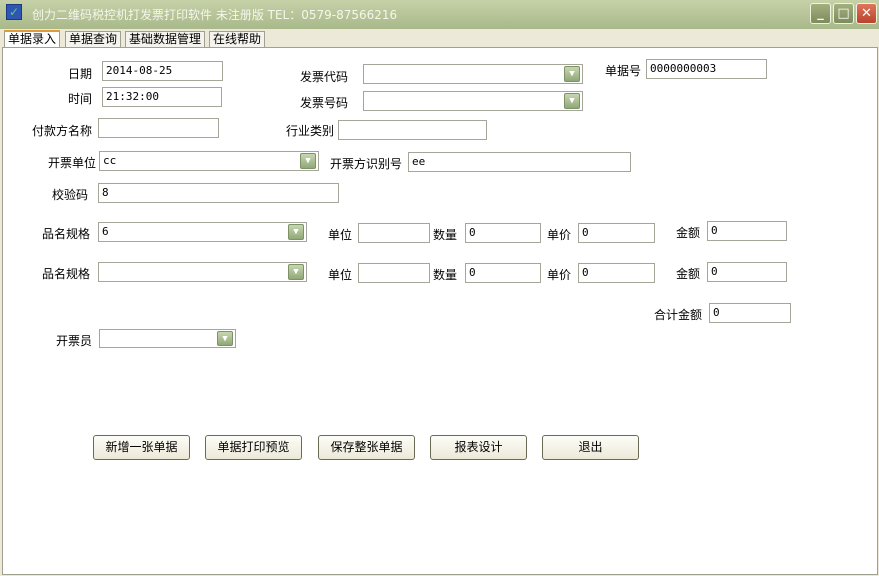 This screenshot has height=576, width=879. I want to click on issuer-label: 开票单位, so click(72, 163).